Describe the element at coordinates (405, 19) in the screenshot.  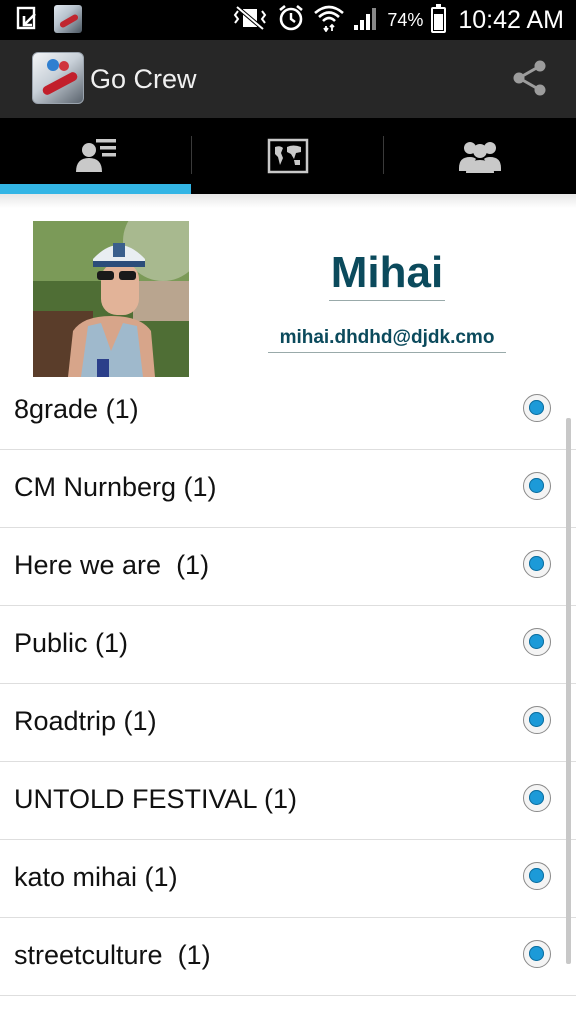
I see `battery-percent: 74%` at that location.